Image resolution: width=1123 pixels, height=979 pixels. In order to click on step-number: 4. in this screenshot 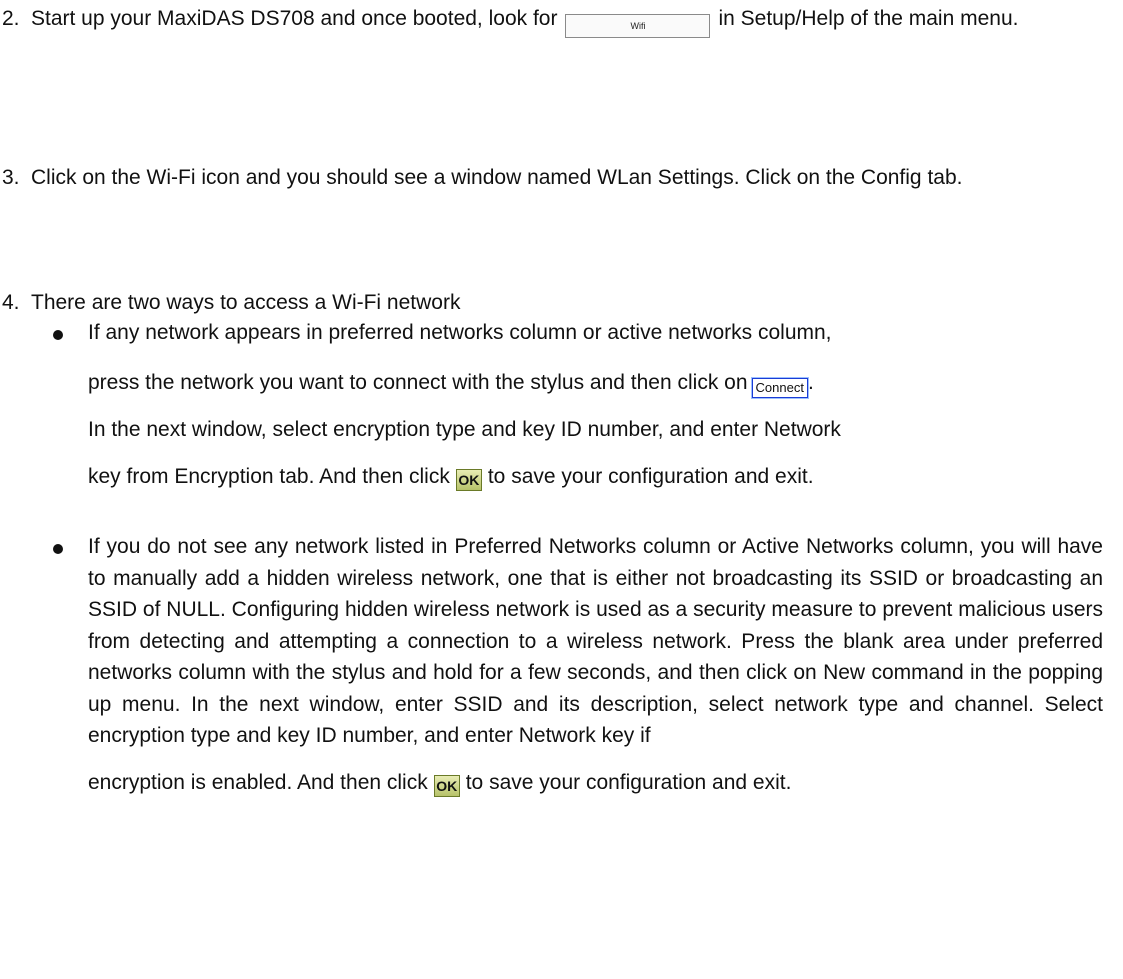, I will do `click(11, 302)`.